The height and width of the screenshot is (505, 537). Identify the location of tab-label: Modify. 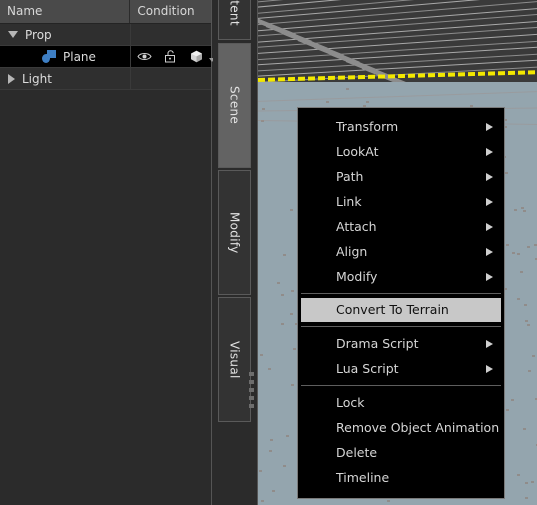
(234, 232).